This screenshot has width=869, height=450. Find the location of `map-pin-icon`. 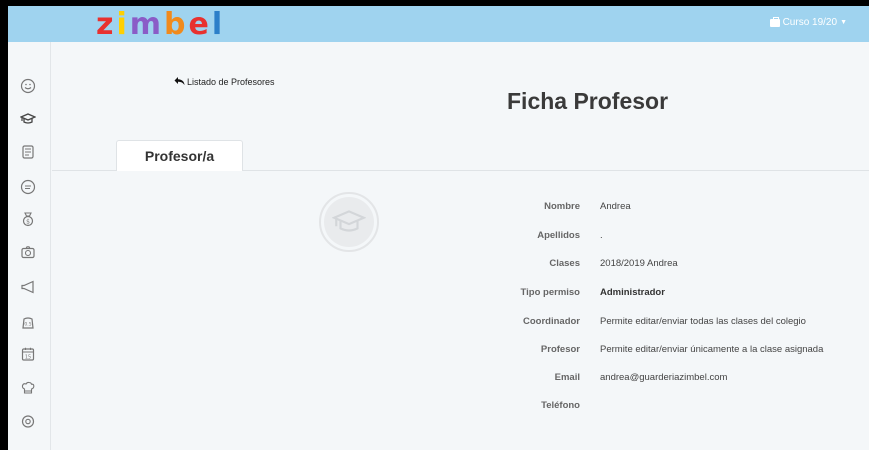

map-pin-icon is located at coordinates (28, 422).